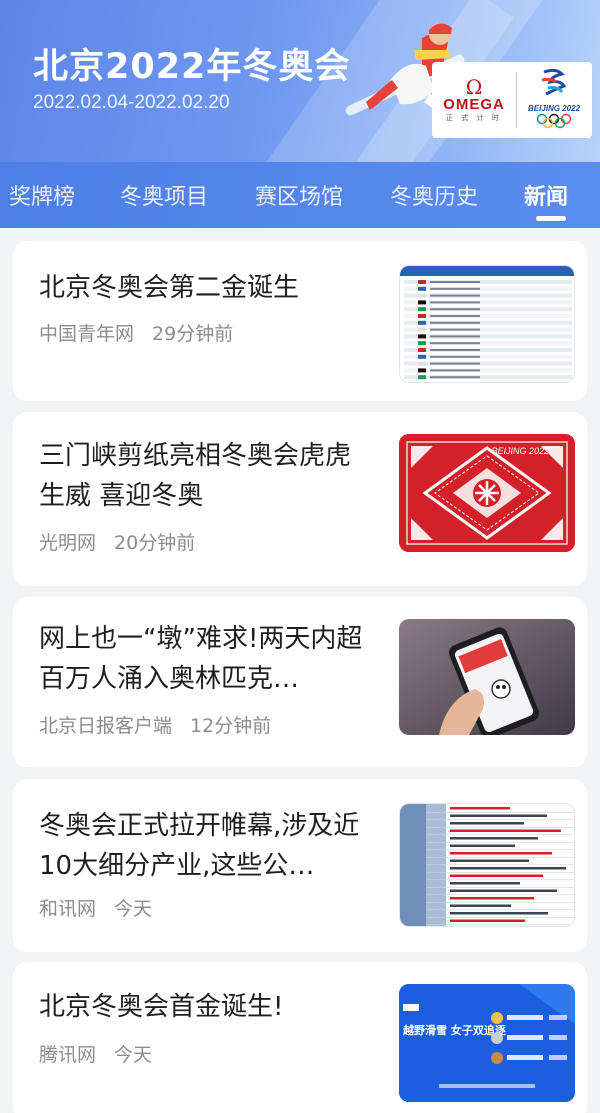 This screenshot has height=1113, width=600. I want to click on news-thumbnail: 越野滑雪 女子双追逐, so click(487, 1043).